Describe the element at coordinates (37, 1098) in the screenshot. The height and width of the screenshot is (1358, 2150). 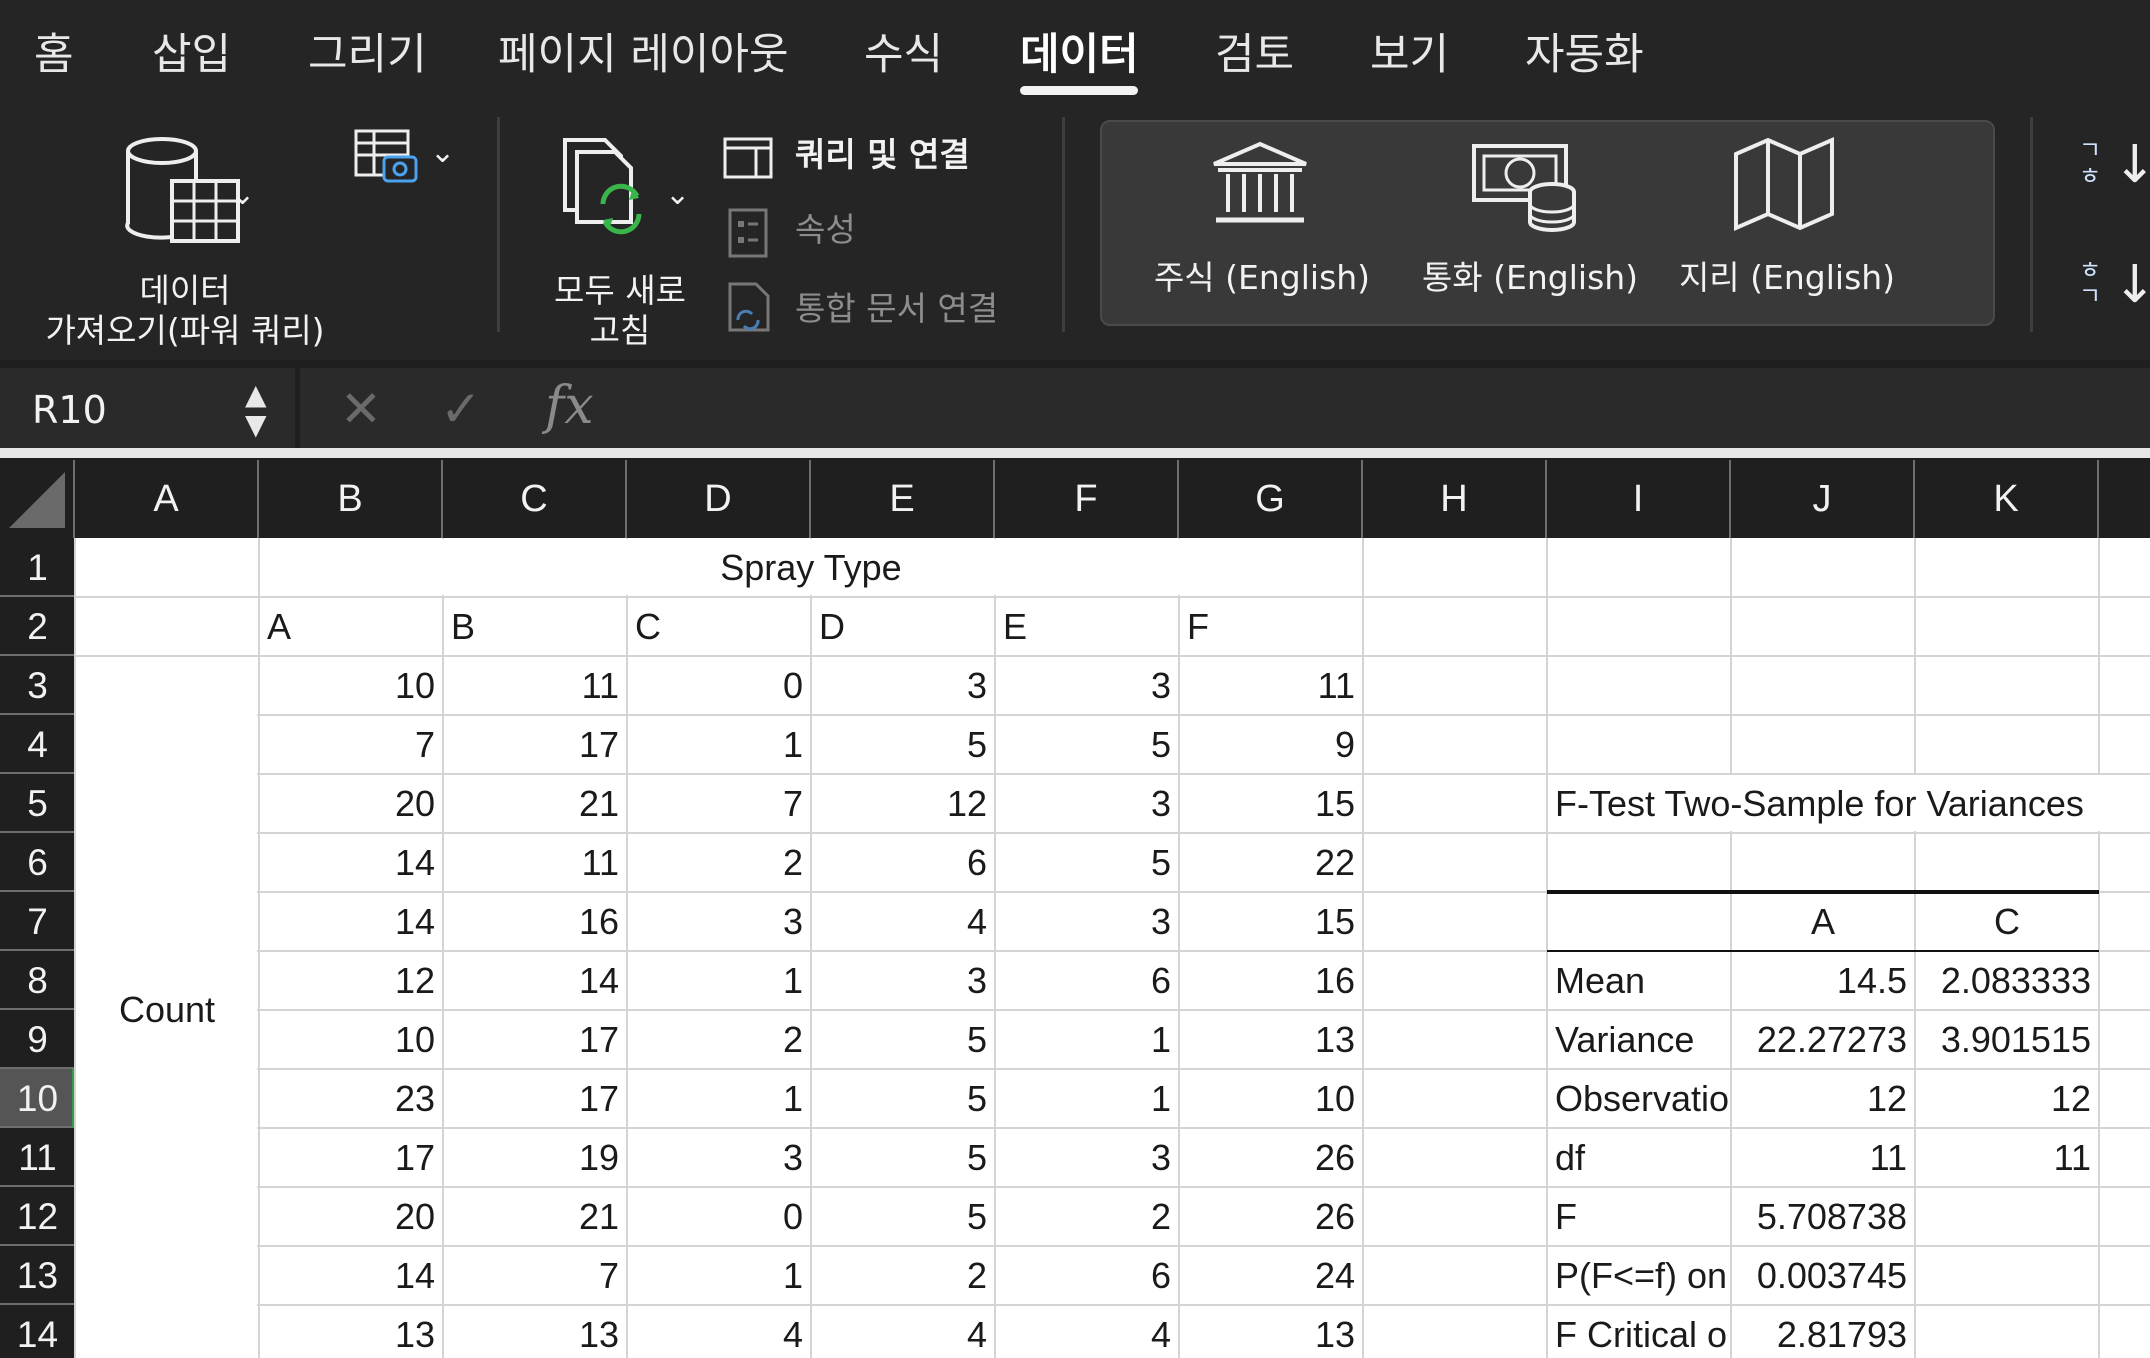
I see `row-header-10: 10` at that location.